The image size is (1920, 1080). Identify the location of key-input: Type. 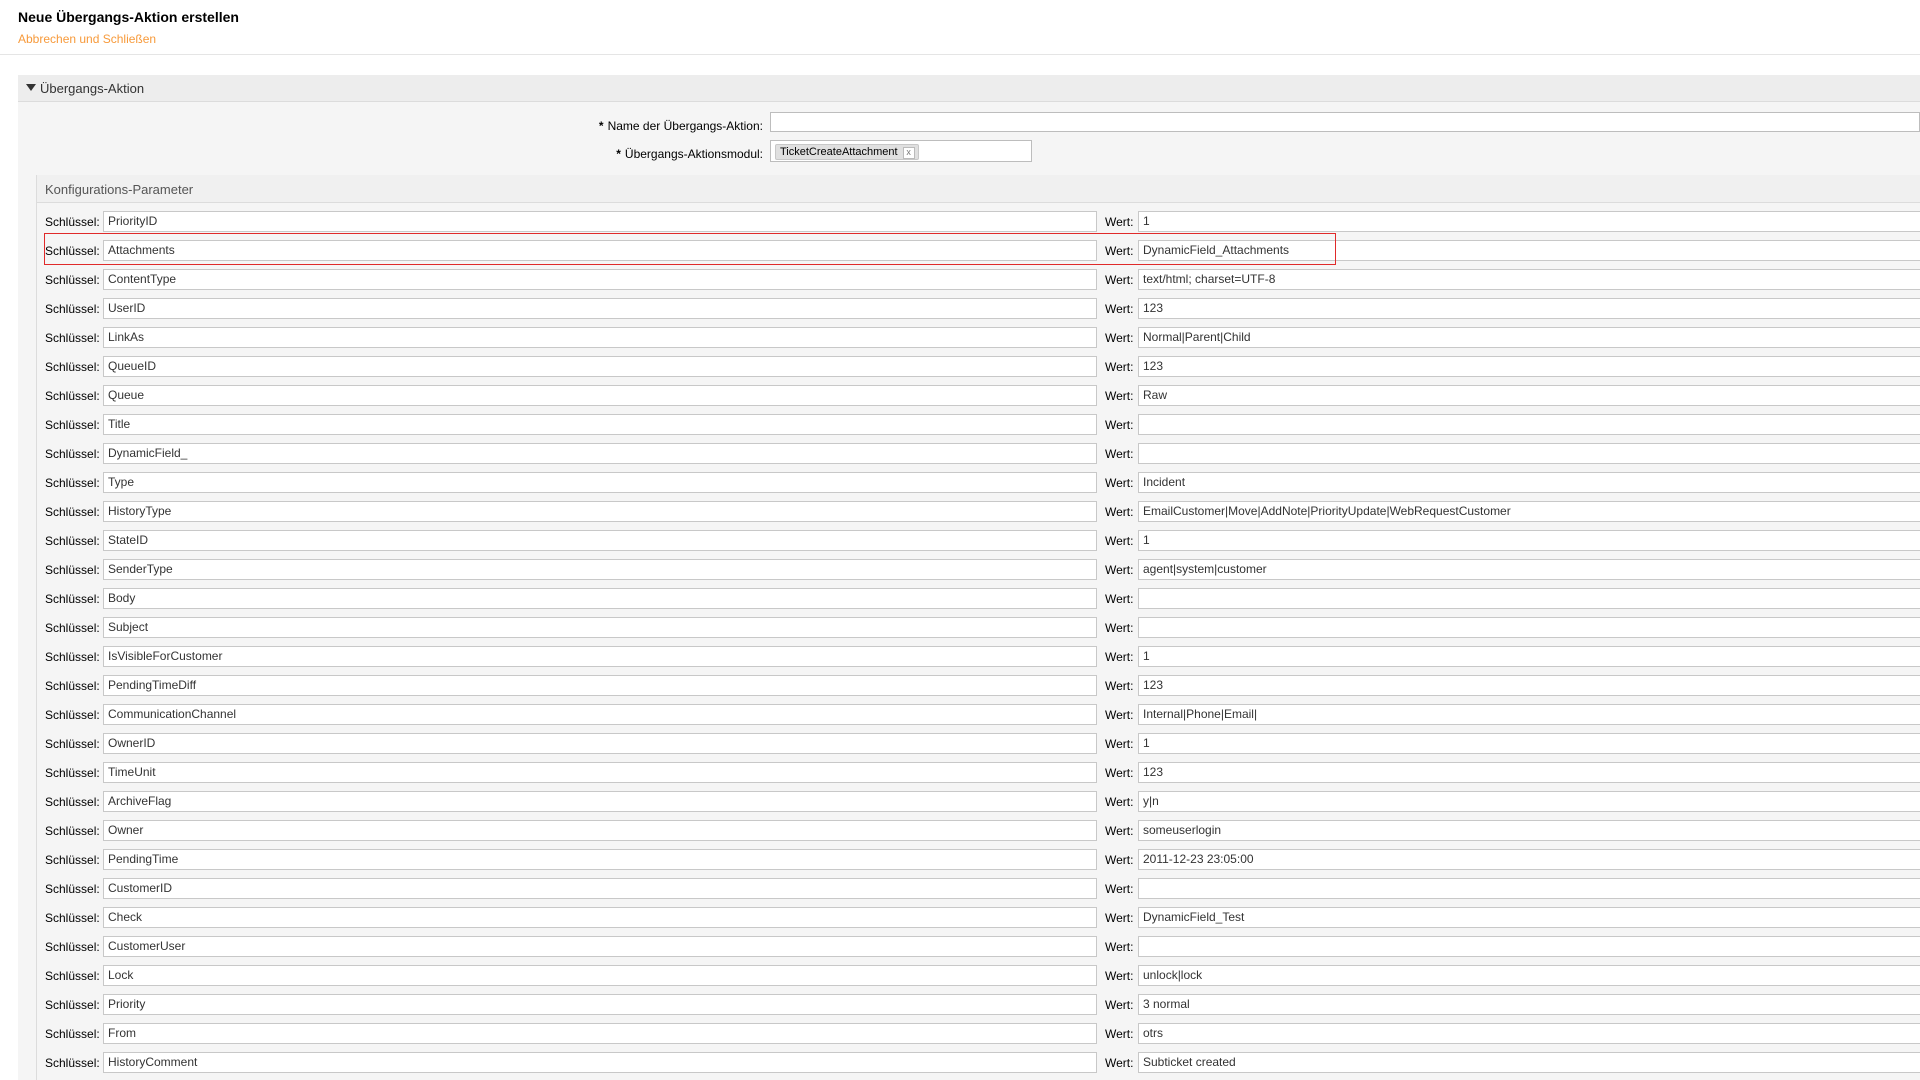
(600, 482).